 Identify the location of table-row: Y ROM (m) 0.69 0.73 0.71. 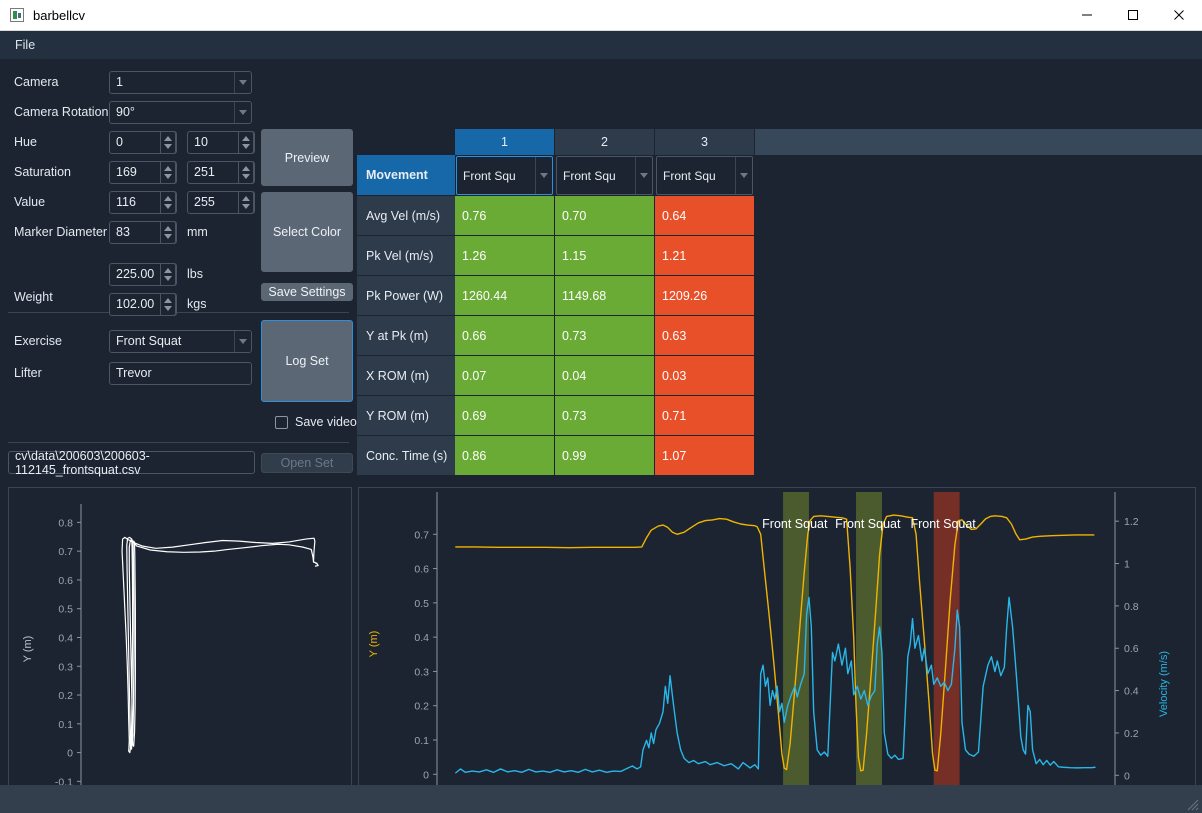
(779, 416).